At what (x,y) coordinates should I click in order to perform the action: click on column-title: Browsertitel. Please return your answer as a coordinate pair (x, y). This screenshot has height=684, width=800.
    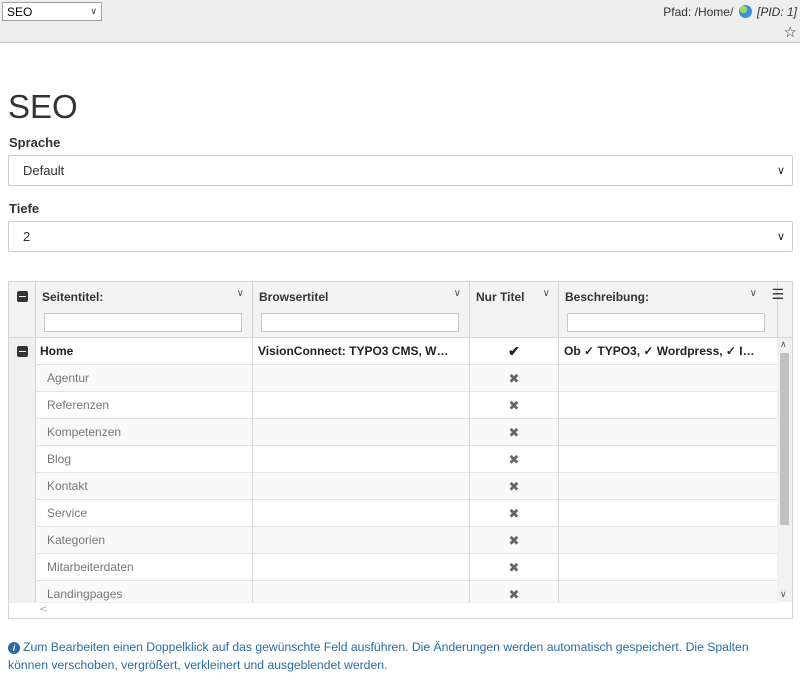
    Looking at the image, I should click on (294, 297).